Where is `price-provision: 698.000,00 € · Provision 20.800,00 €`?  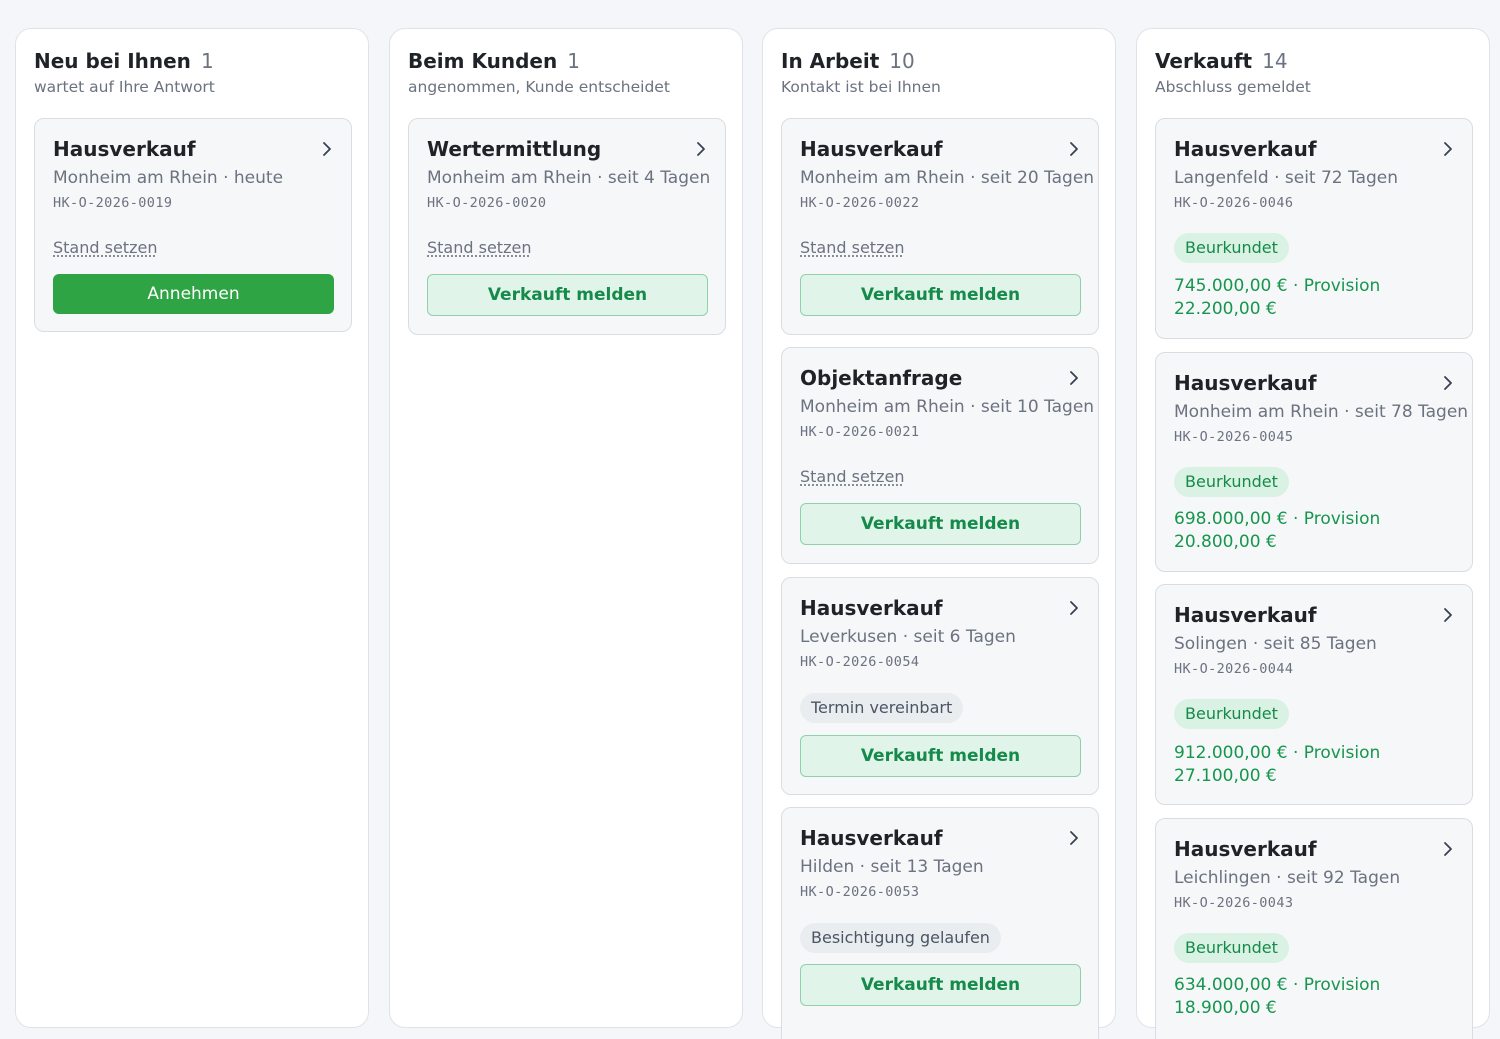 price-provision: 698.000,00 € · Provision 20.800,00 € is located at coordinates (1277, 530).